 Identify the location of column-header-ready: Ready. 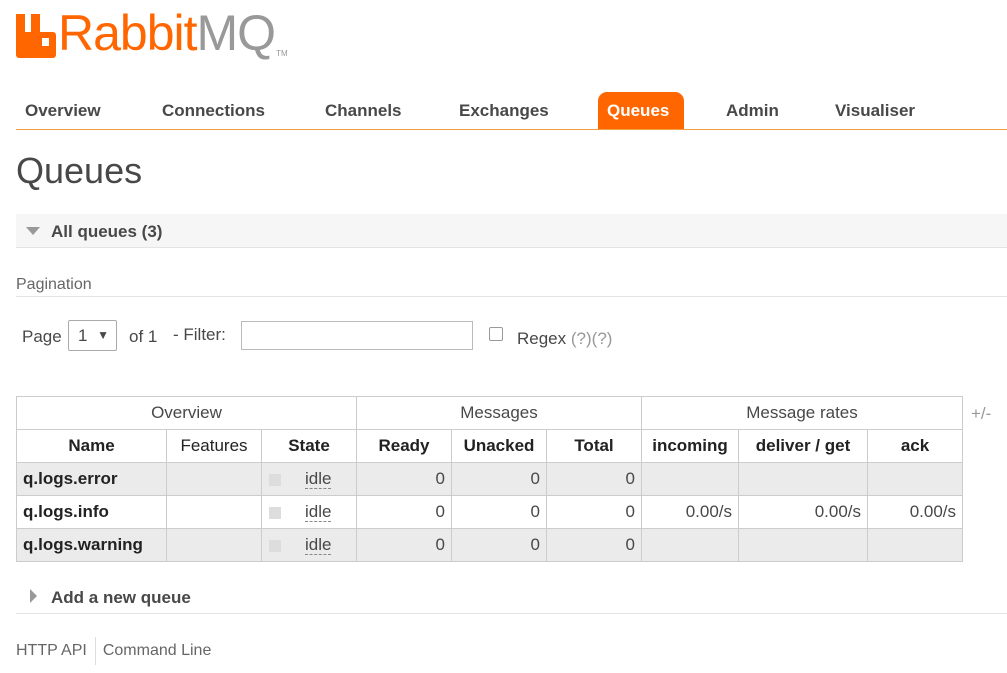
(404, 446).